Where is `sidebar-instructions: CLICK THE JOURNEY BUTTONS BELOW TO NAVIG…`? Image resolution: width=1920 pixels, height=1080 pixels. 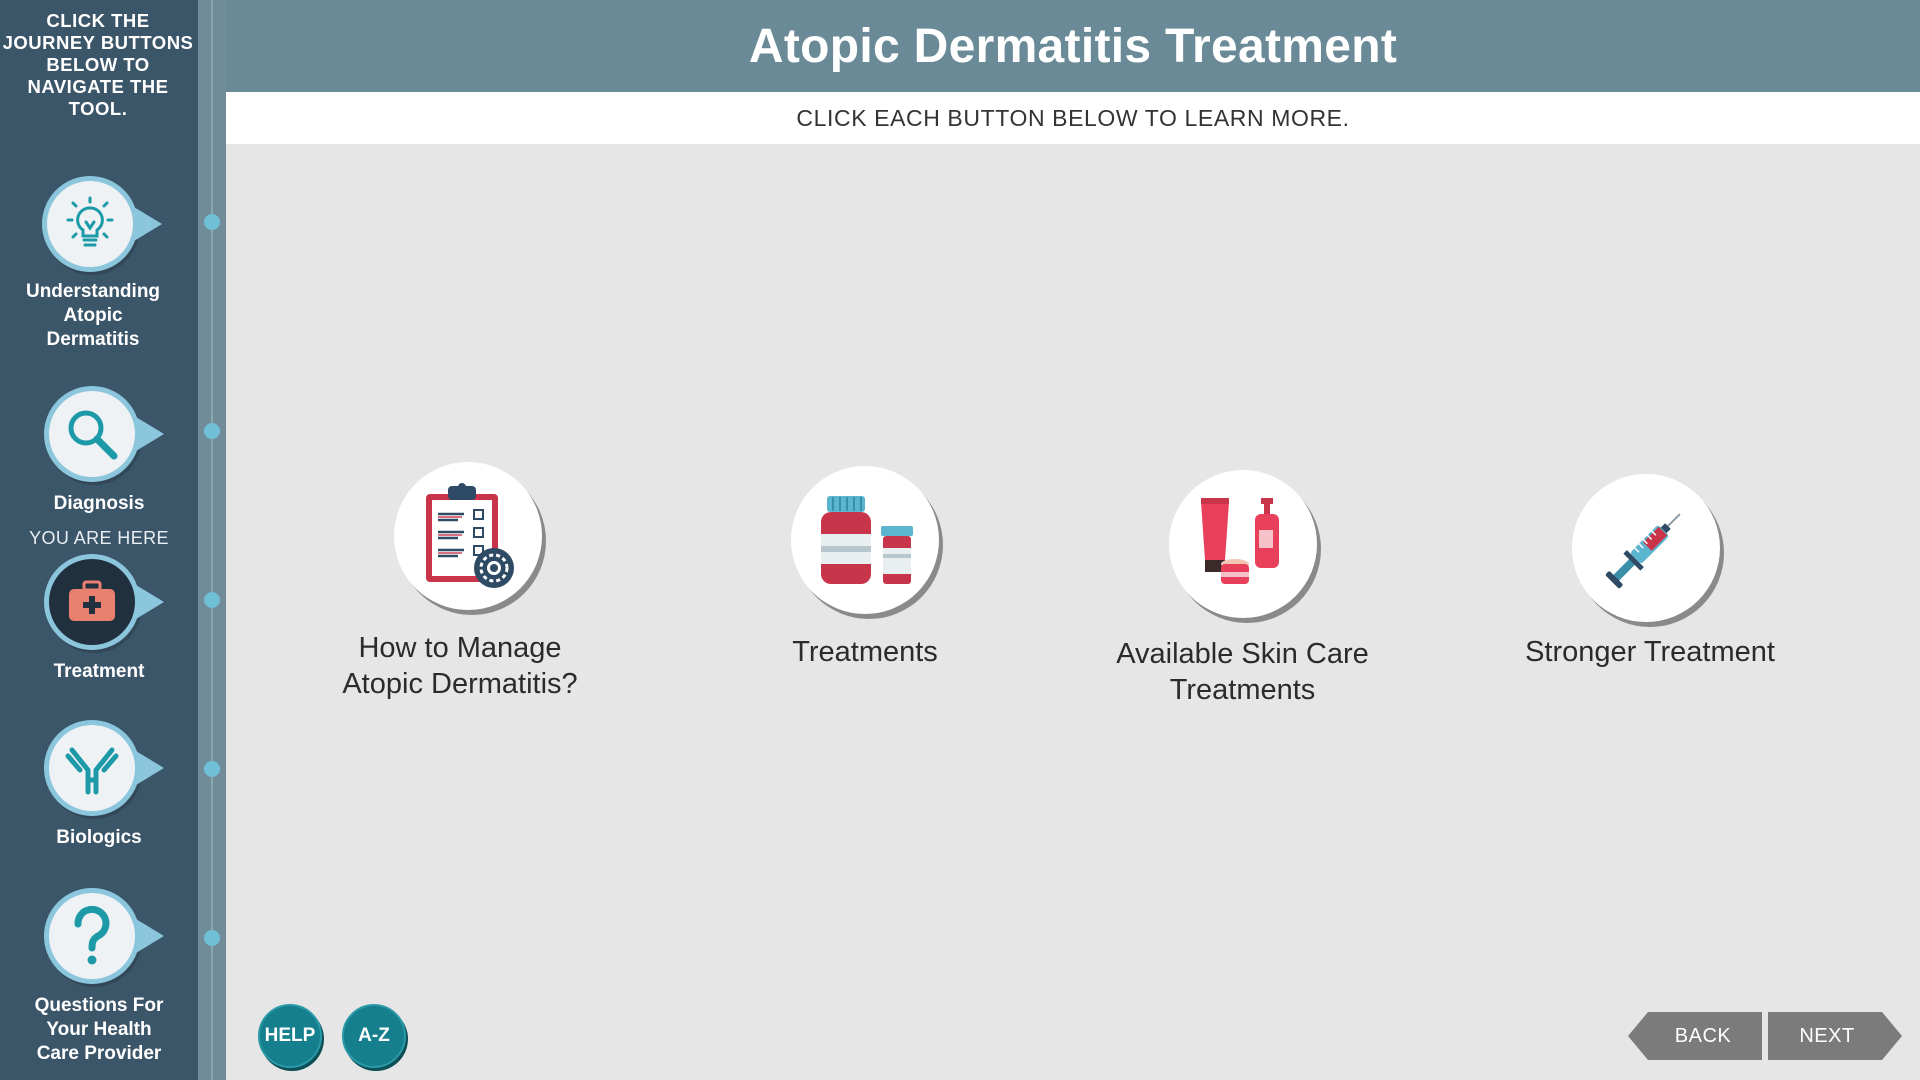
sidebar-instructions: CLICK THE JOURNEY BUTTONS BELOW TO NAVIG… is located at coordinates (98, 64).